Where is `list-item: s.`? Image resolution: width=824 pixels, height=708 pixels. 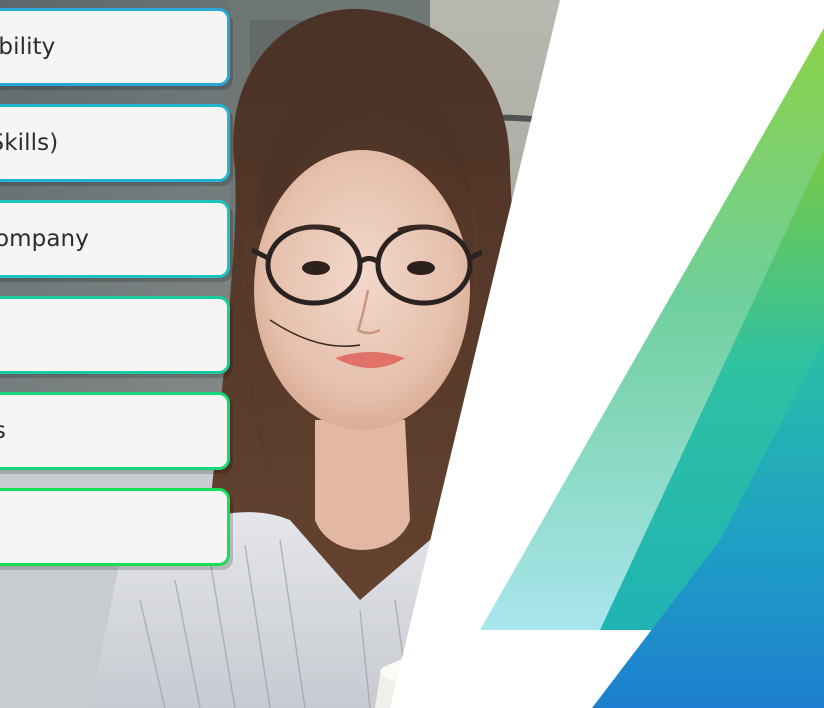 list-item: s. is located at coordinates (115, 335).